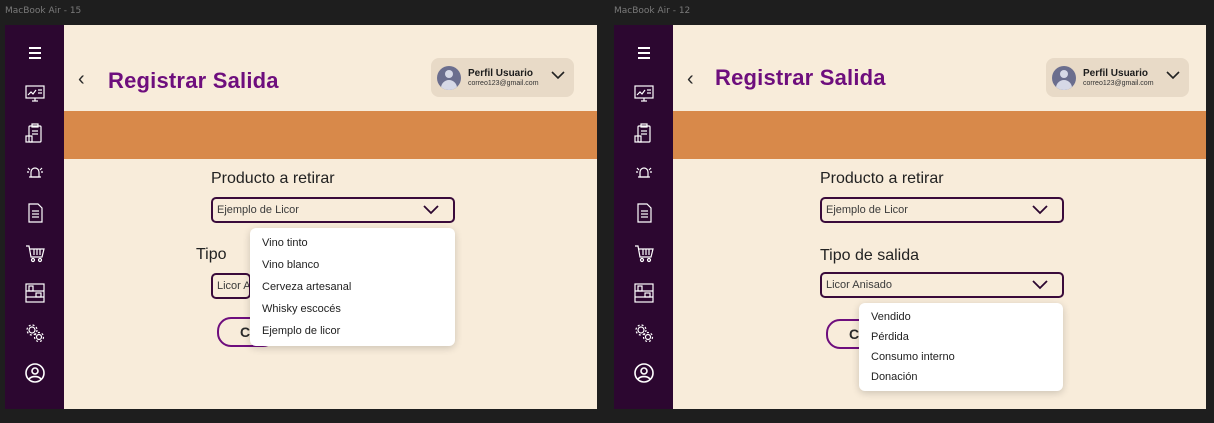 This screenshot has width=1214, height=423. I want to click on dropdown-option: Pérdida, so click(961, 337).